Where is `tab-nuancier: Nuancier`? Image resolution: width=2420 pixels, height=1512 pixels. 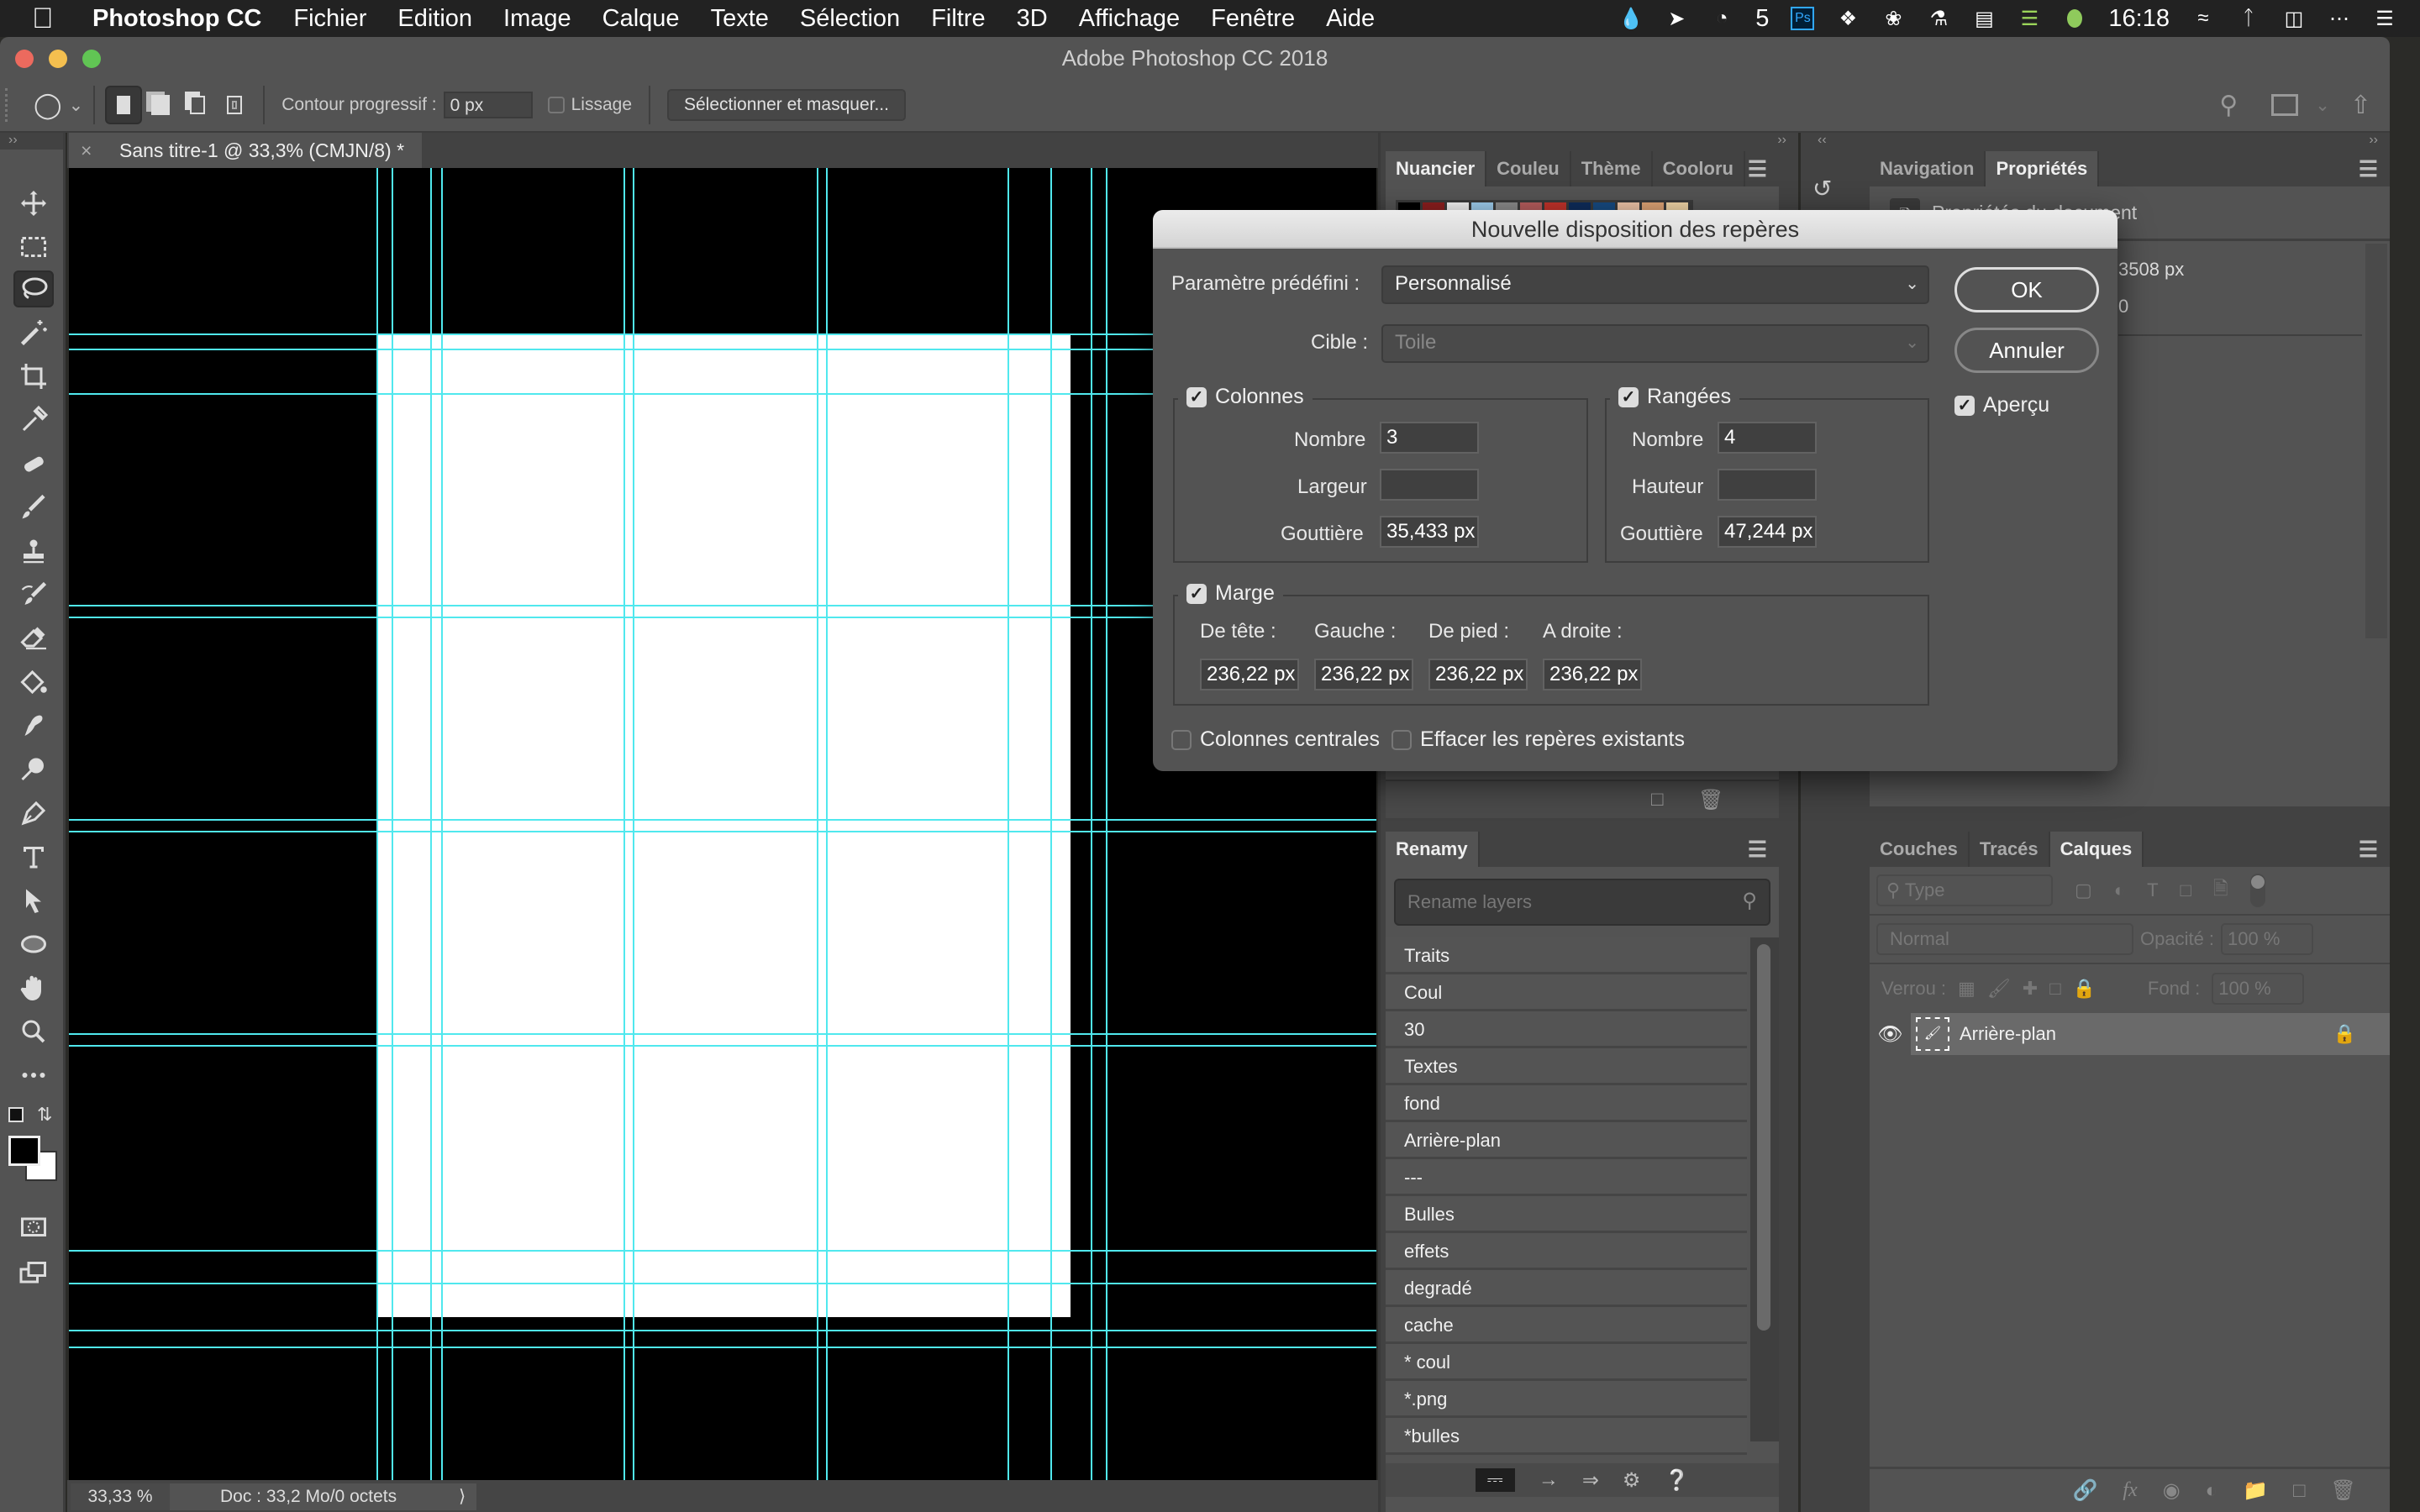 tab-nuancier: Nuancier is located at coordinates (1437, 168).